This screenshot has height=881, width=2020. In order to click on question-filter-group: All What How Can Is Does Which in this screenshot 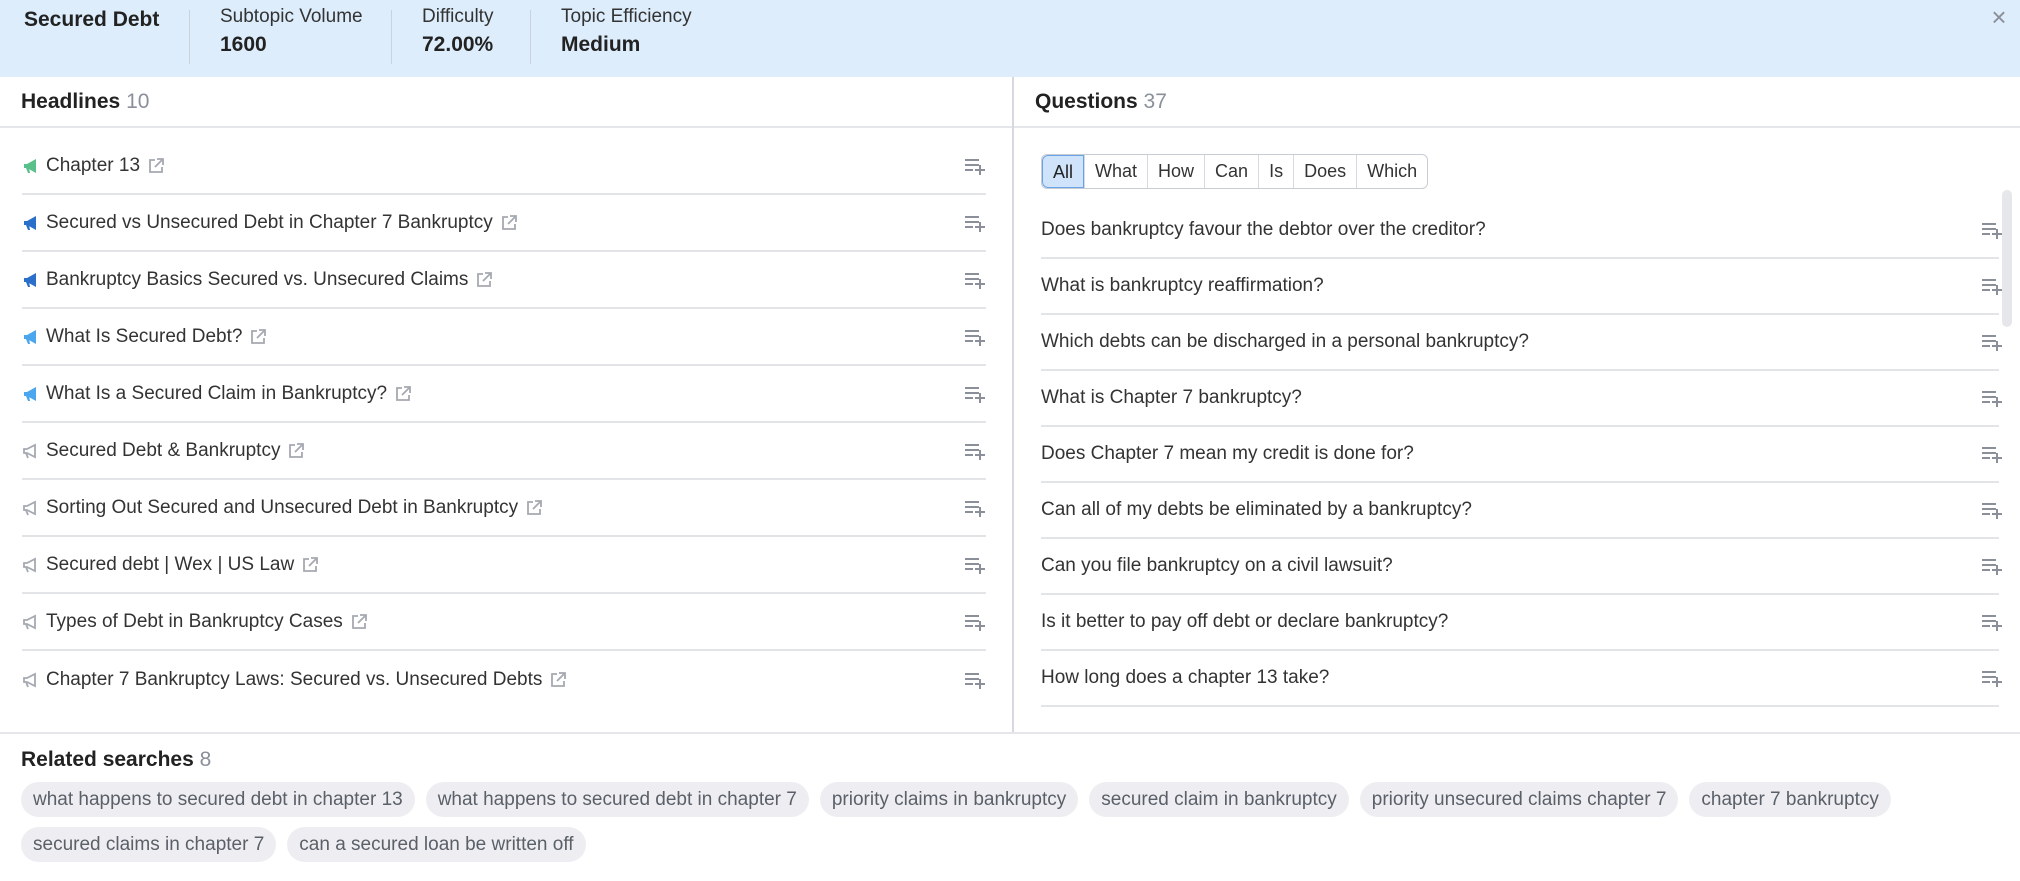, I will do `click(1235, 171)`.